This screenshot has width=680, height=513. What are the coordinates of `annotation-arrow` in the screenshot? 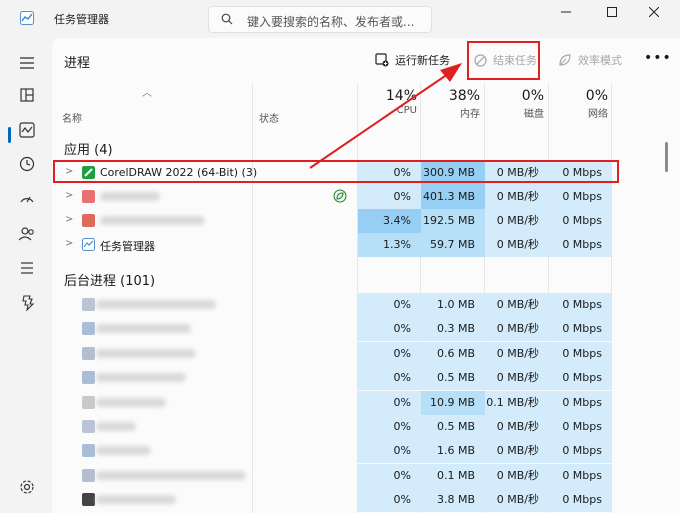 It's located at (385, 116).